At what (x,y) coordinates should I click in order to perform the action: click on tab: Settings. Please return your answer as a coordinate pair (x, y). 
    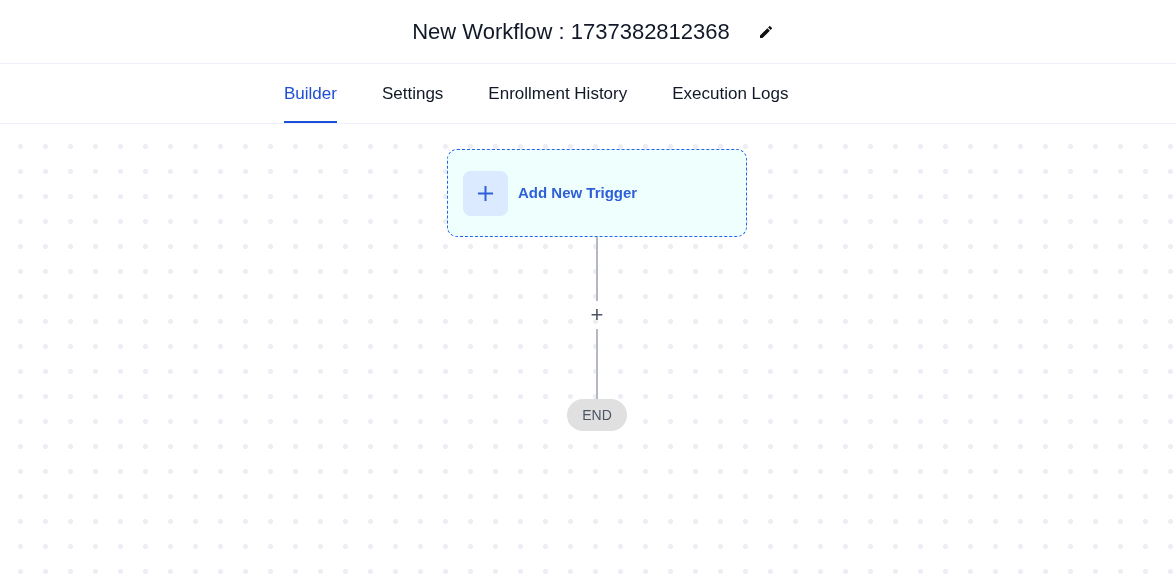
    Looking at the image, I should click on (412, 93).